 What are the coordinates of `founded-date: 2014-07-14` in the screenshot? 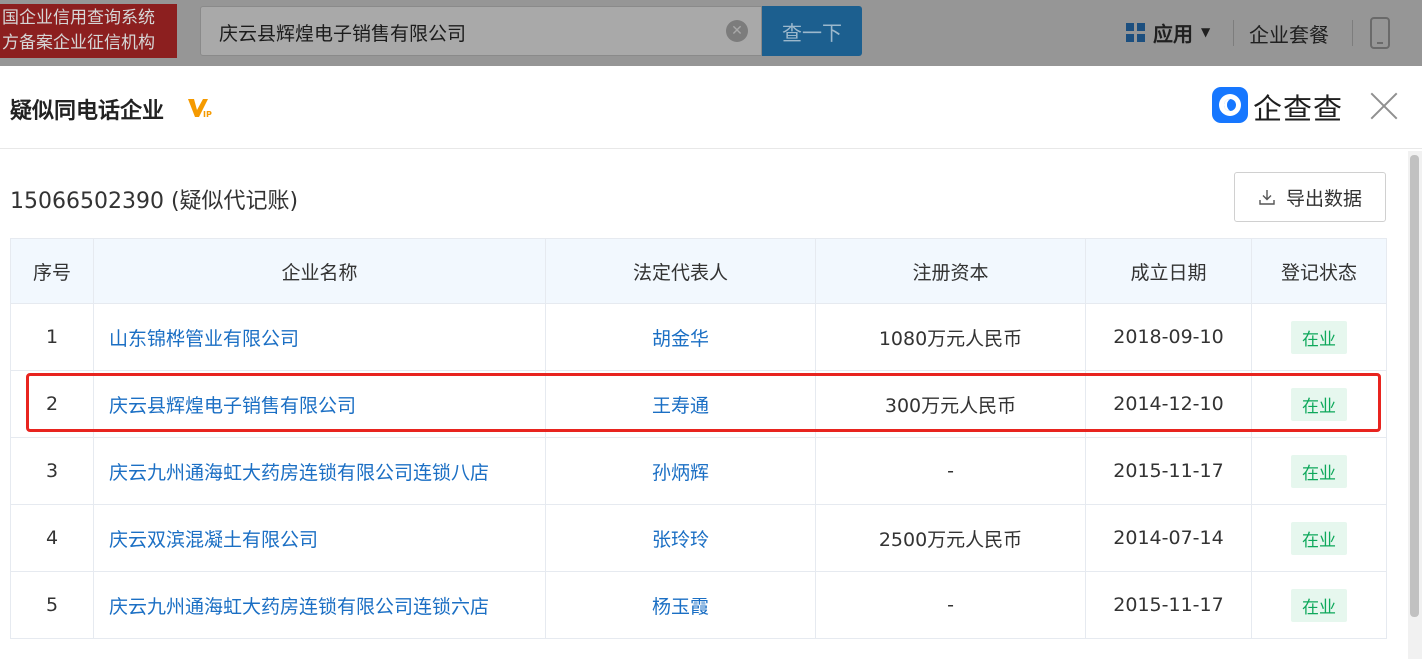 It's located at (1168, 538).